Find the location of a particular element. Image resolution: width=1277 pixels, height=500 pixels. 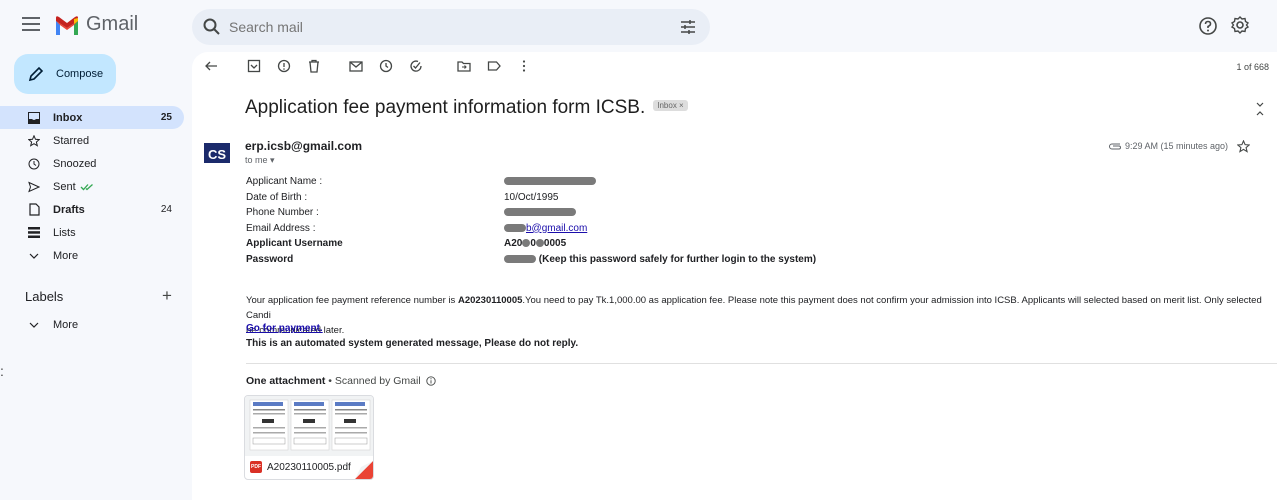

sidebar-item-label: Sent is located at coordinates (64, 186).